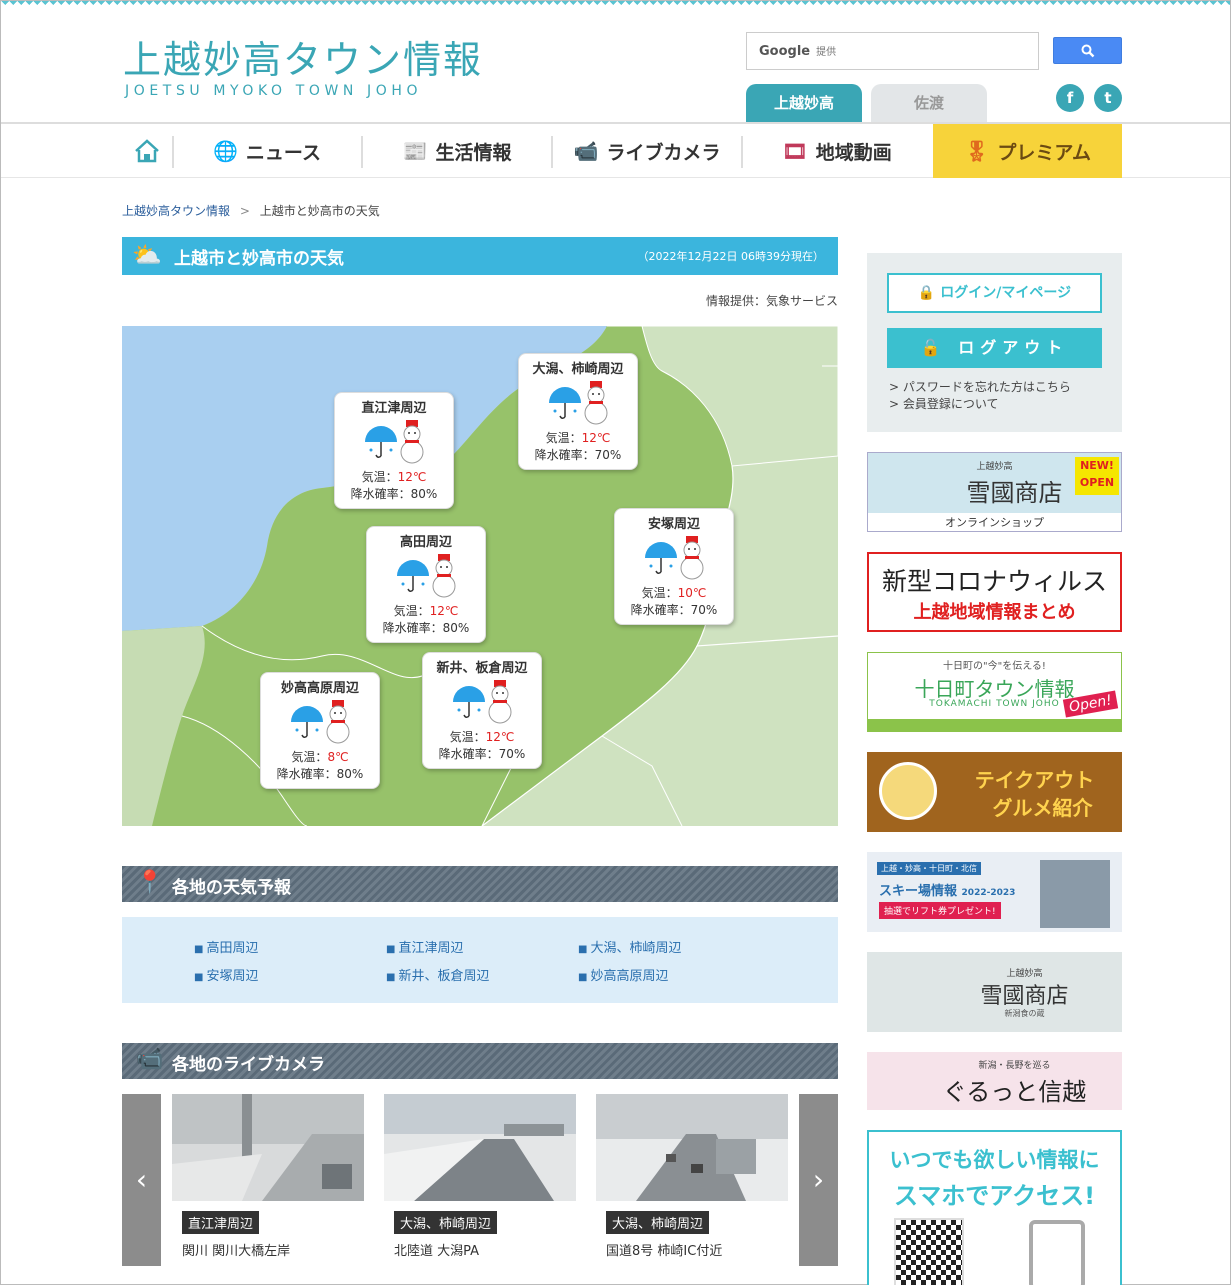 Image resolution: width=1231 pixels, height=1285 pixels. What do you see at coordinates (994, 1081) in the screenshot?
I see `banner-gurutto-shinetsu: 新潟・長野を巡る ぐるっと信越` at bounding box center [994, 1081].